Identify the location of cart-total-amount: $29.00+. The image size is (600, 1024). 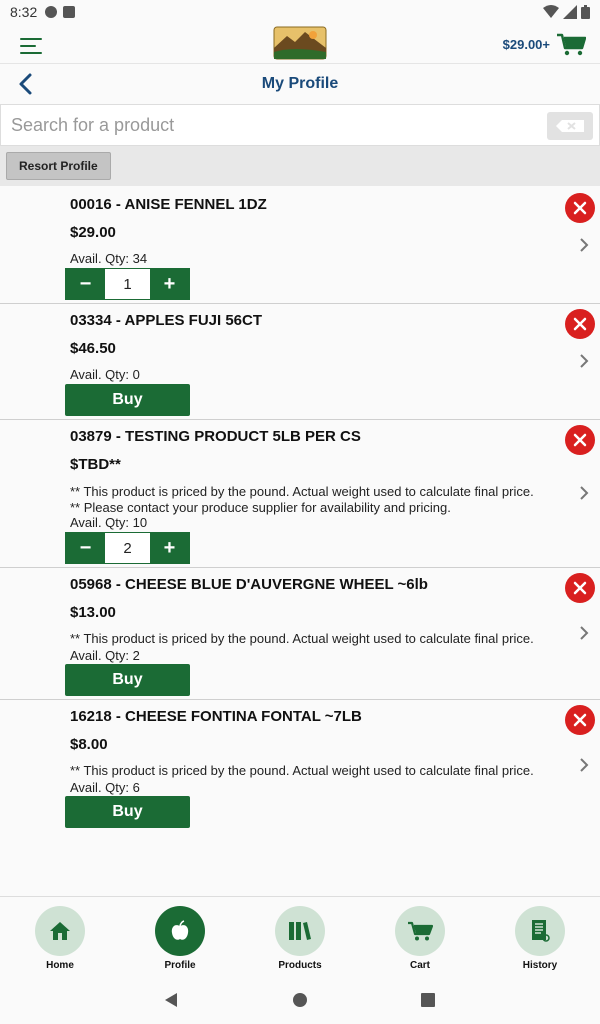
(526, 44).